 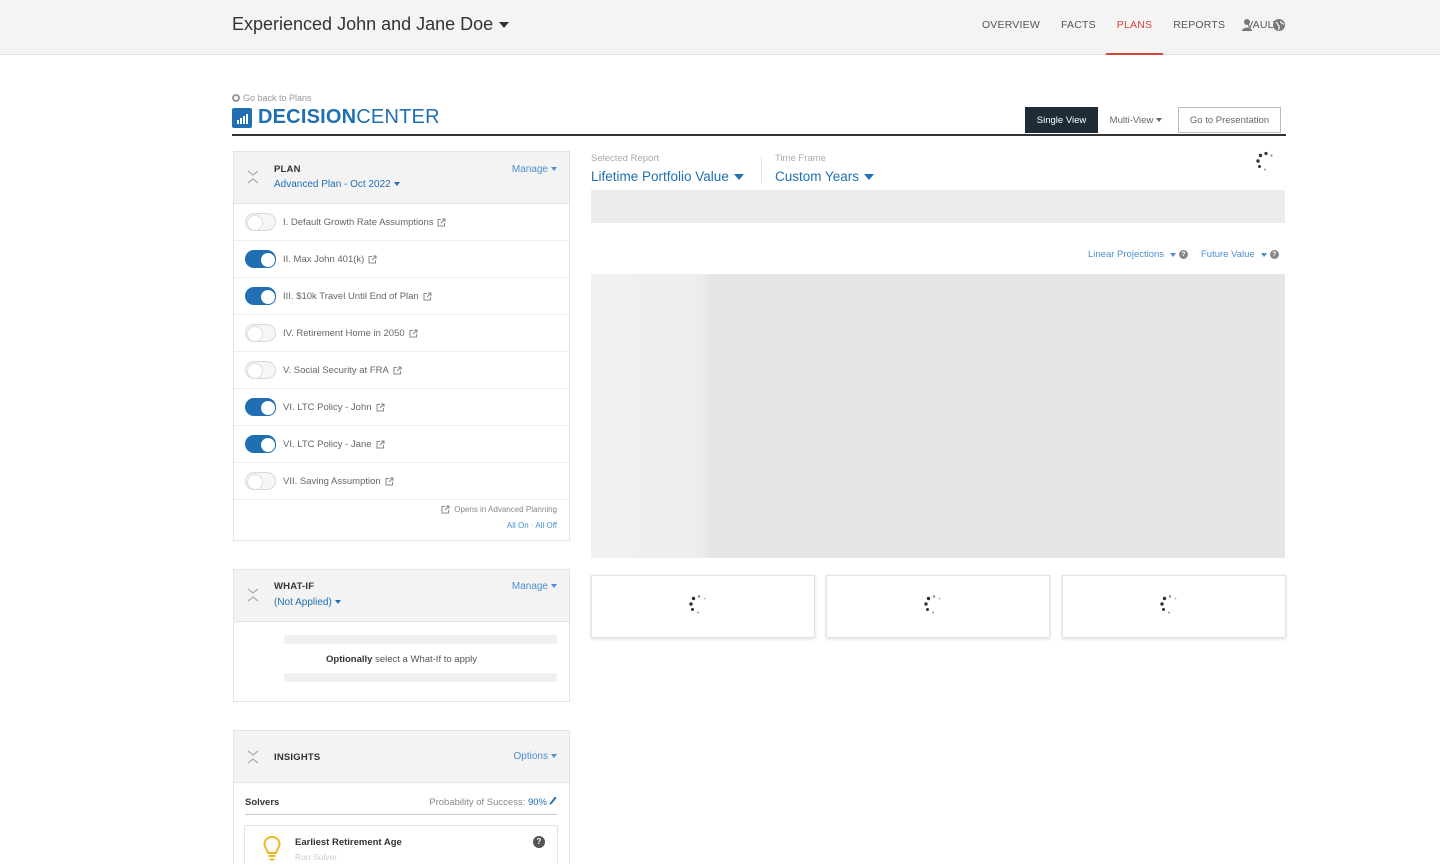 I want to click on plan-label: PLAN, so click(x=287, y=169).